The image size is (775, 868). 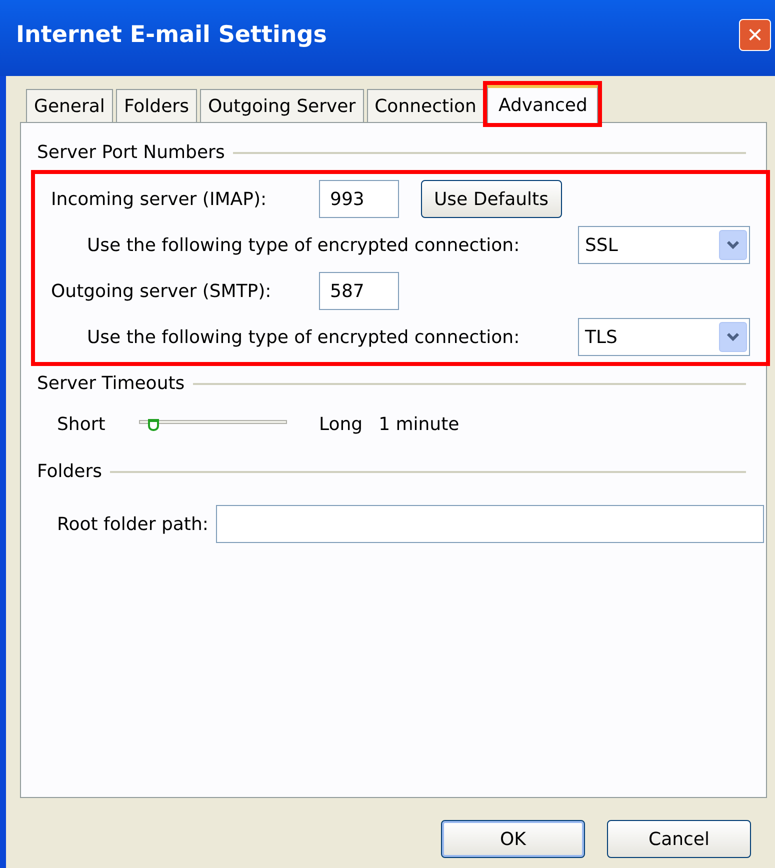 I want to click on tab: General, so click(x=69, y=105).